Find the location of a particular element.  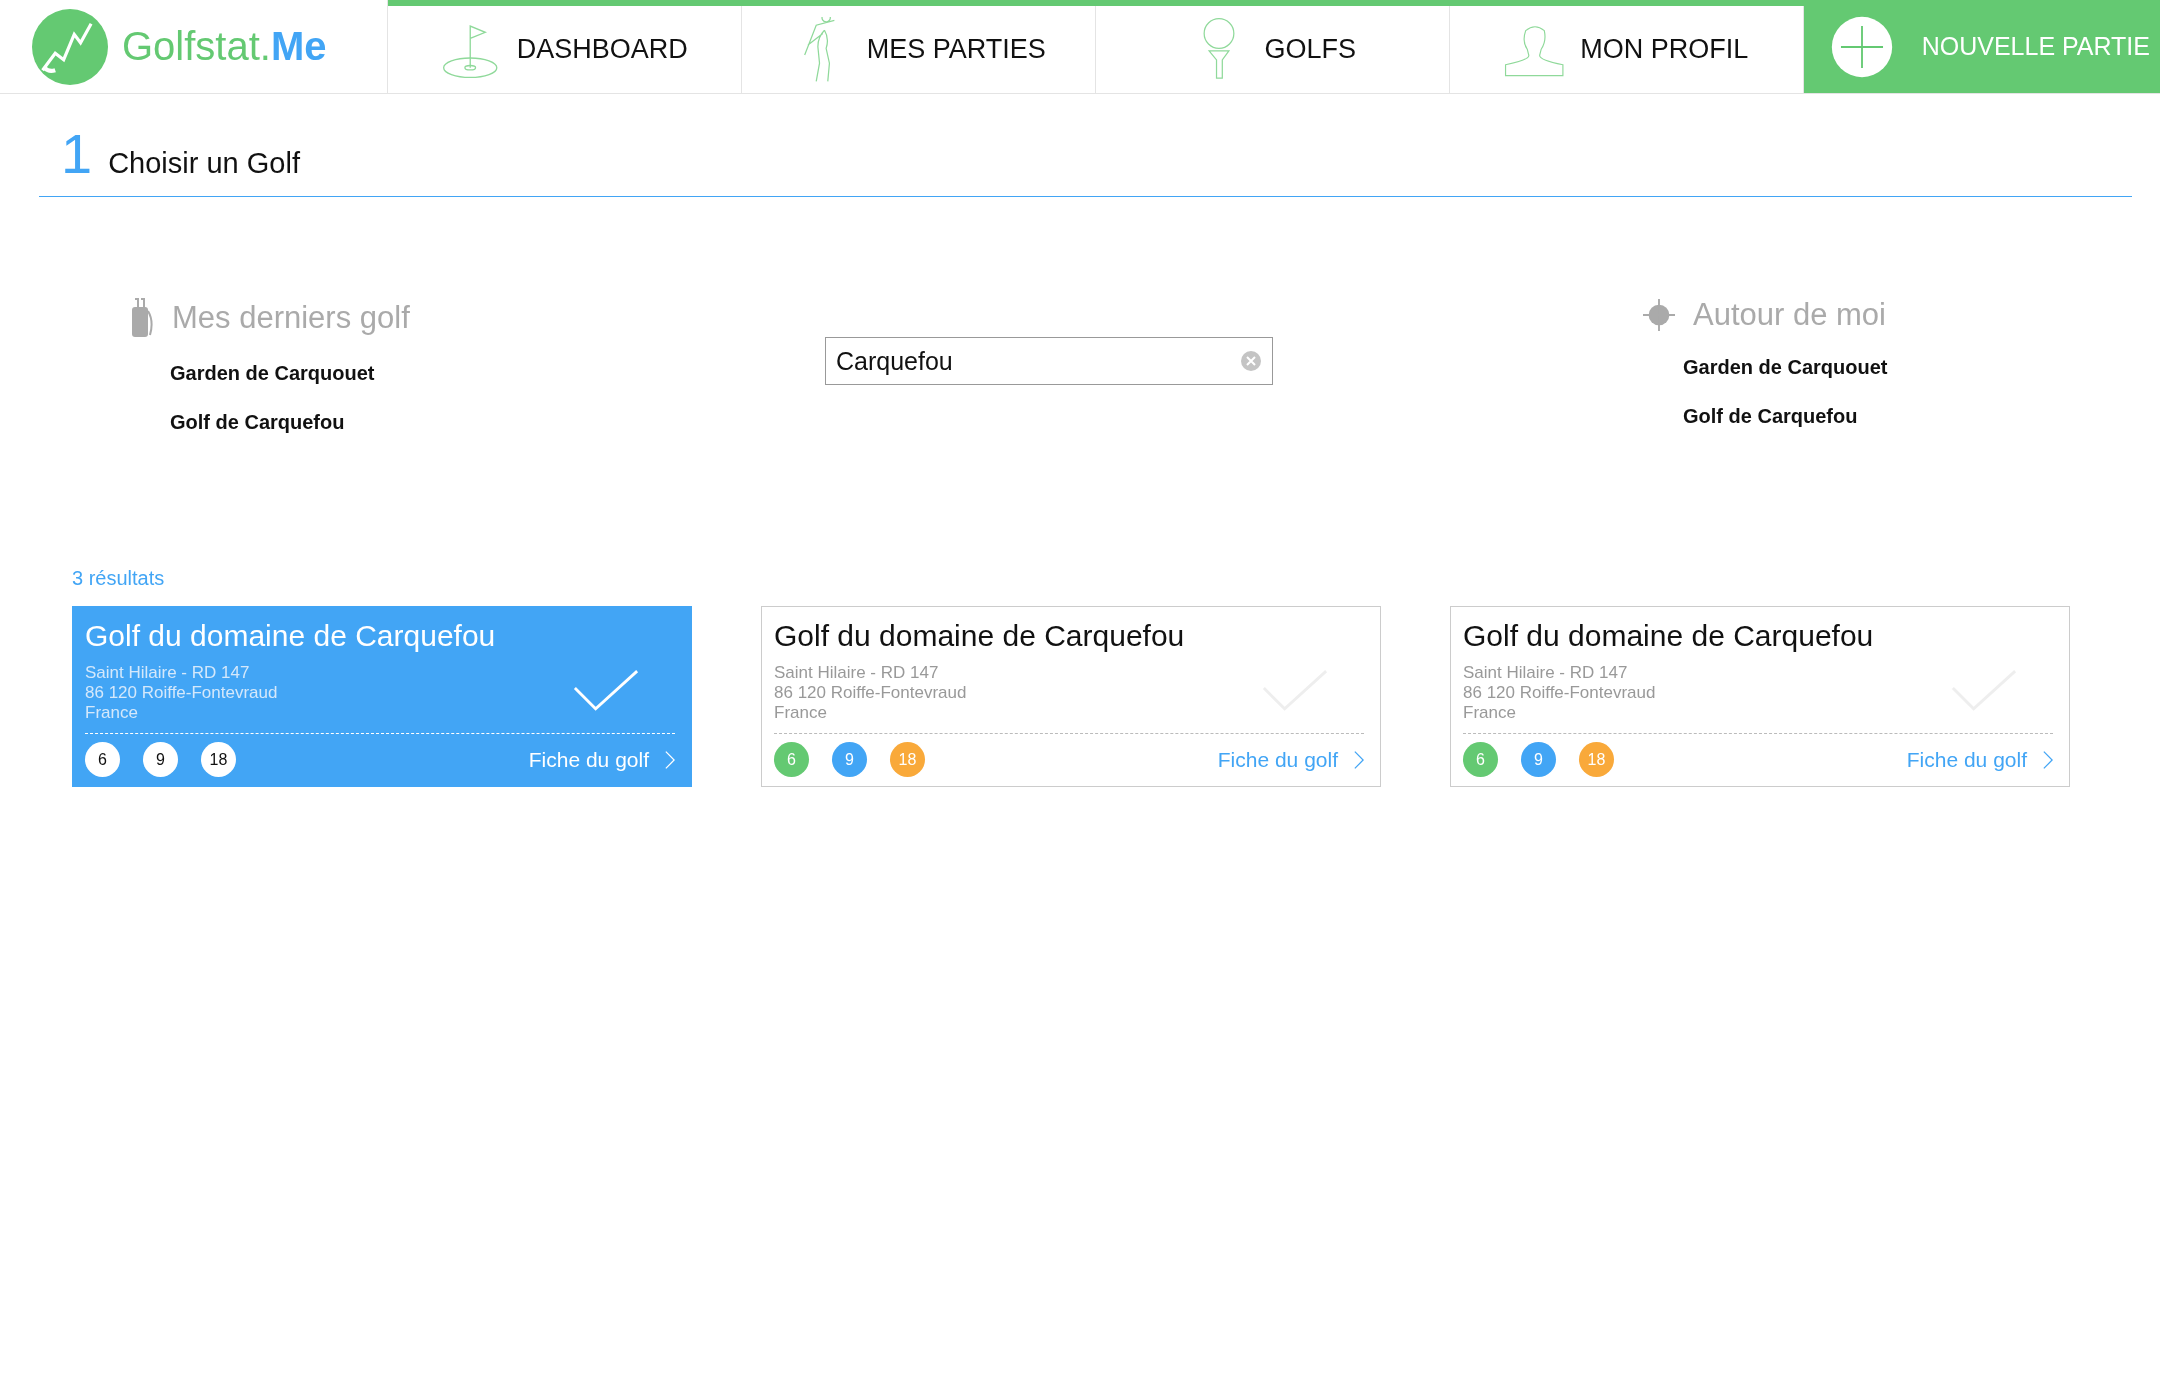

plus-icon is located at coordinates (1861, 46).